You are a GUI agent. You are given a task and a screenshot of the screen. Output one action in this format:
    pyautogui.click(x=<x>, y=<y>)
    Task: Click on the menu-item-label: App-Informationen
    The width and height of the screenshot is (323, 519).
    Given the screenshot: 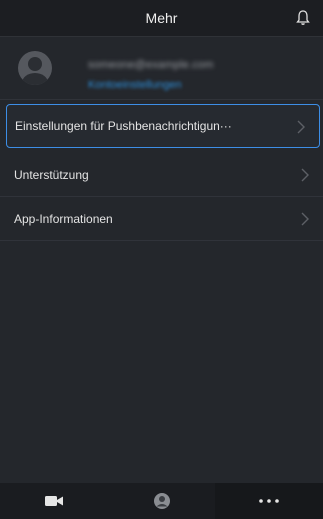 What is the action you would take?
    pyautogui.click(x=63, y=218)
    